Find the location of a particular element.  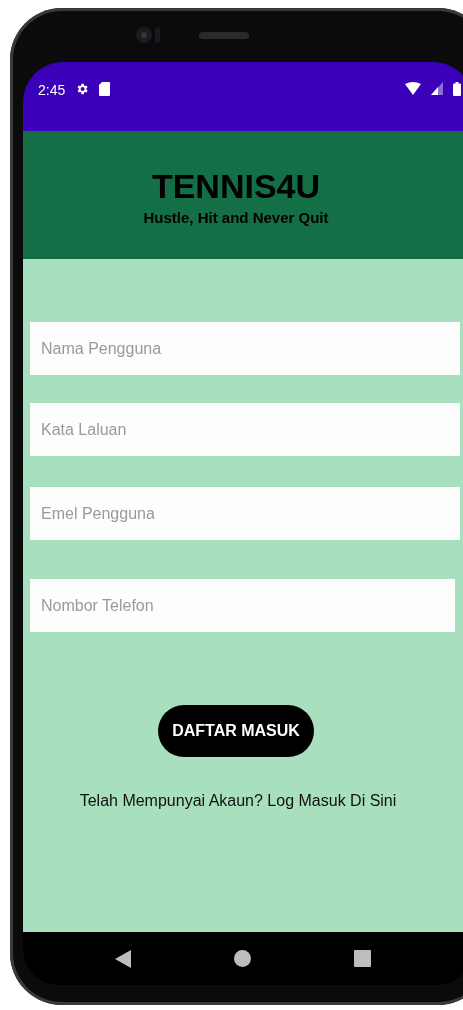

speaker-icon is located at coordinates (224, 35).